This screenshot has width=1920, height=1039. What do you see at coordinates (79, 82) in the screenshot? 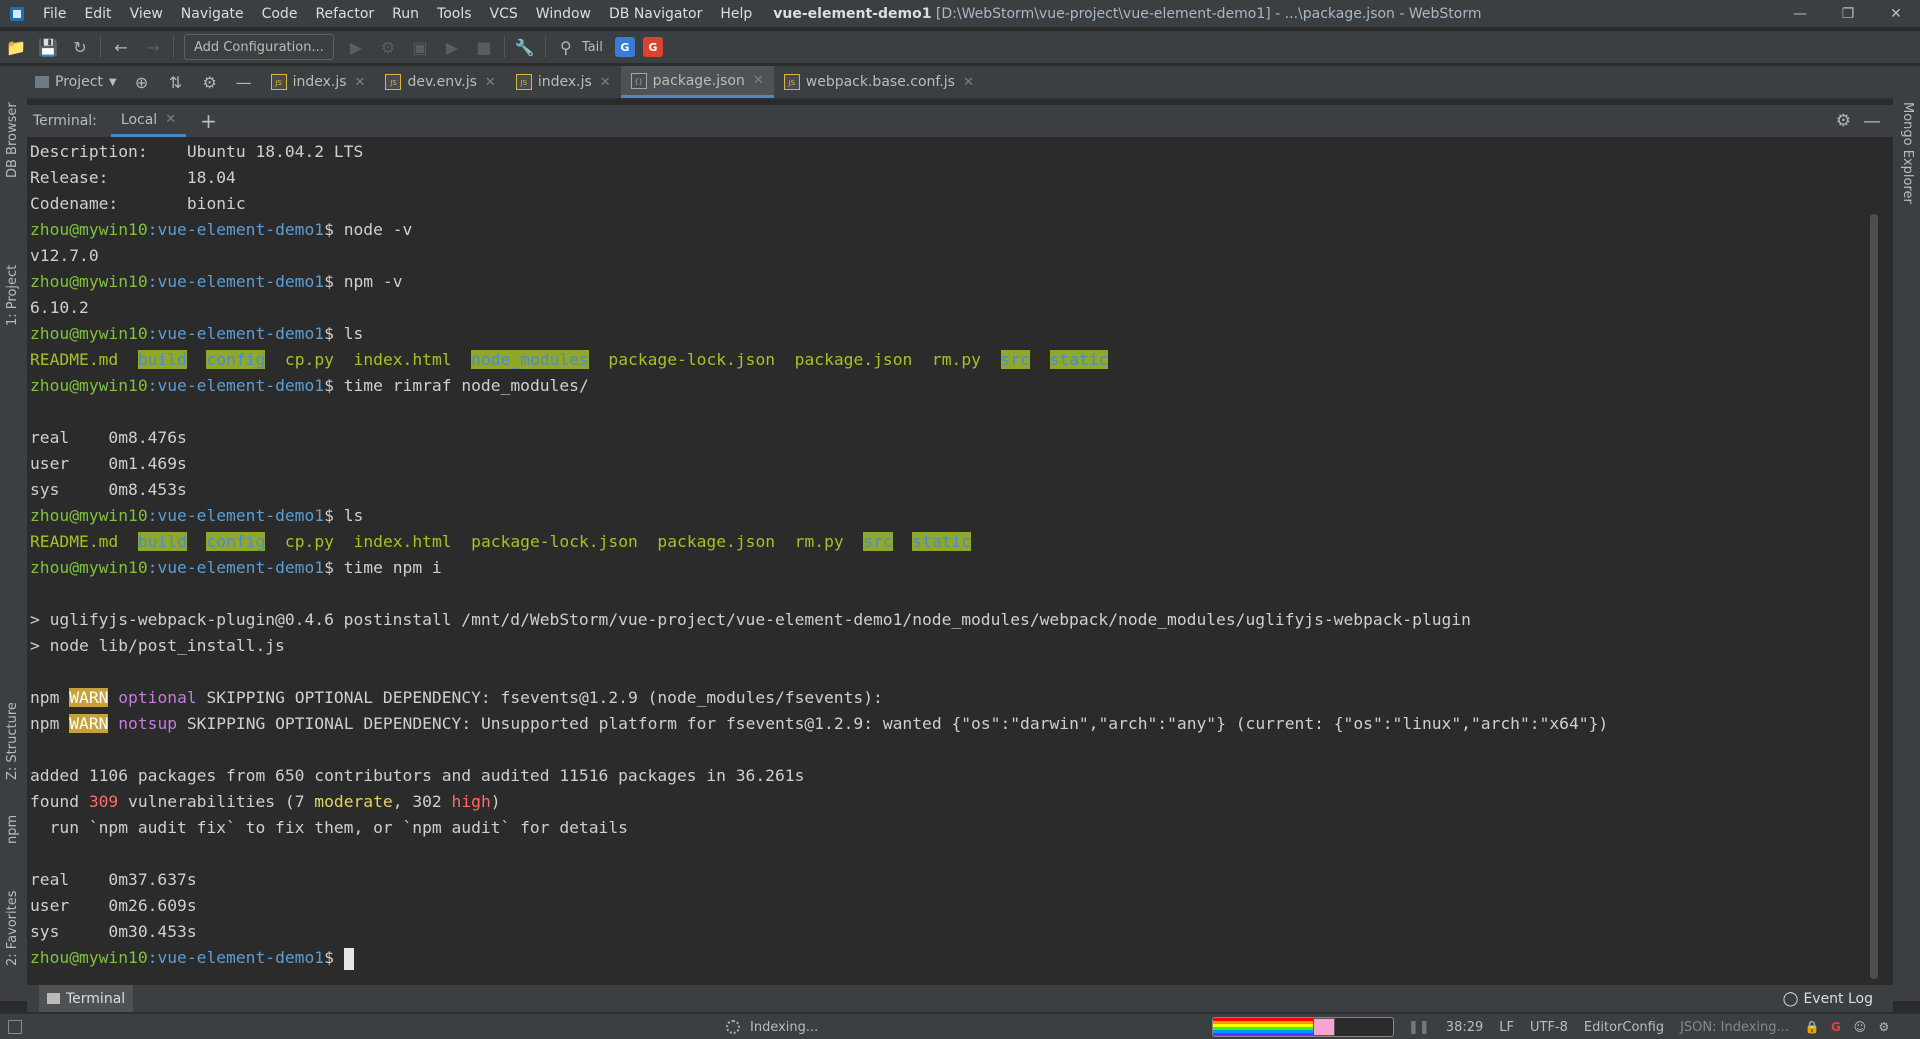
I see `project-selector-label: Project` at bounding box center [79, 82].